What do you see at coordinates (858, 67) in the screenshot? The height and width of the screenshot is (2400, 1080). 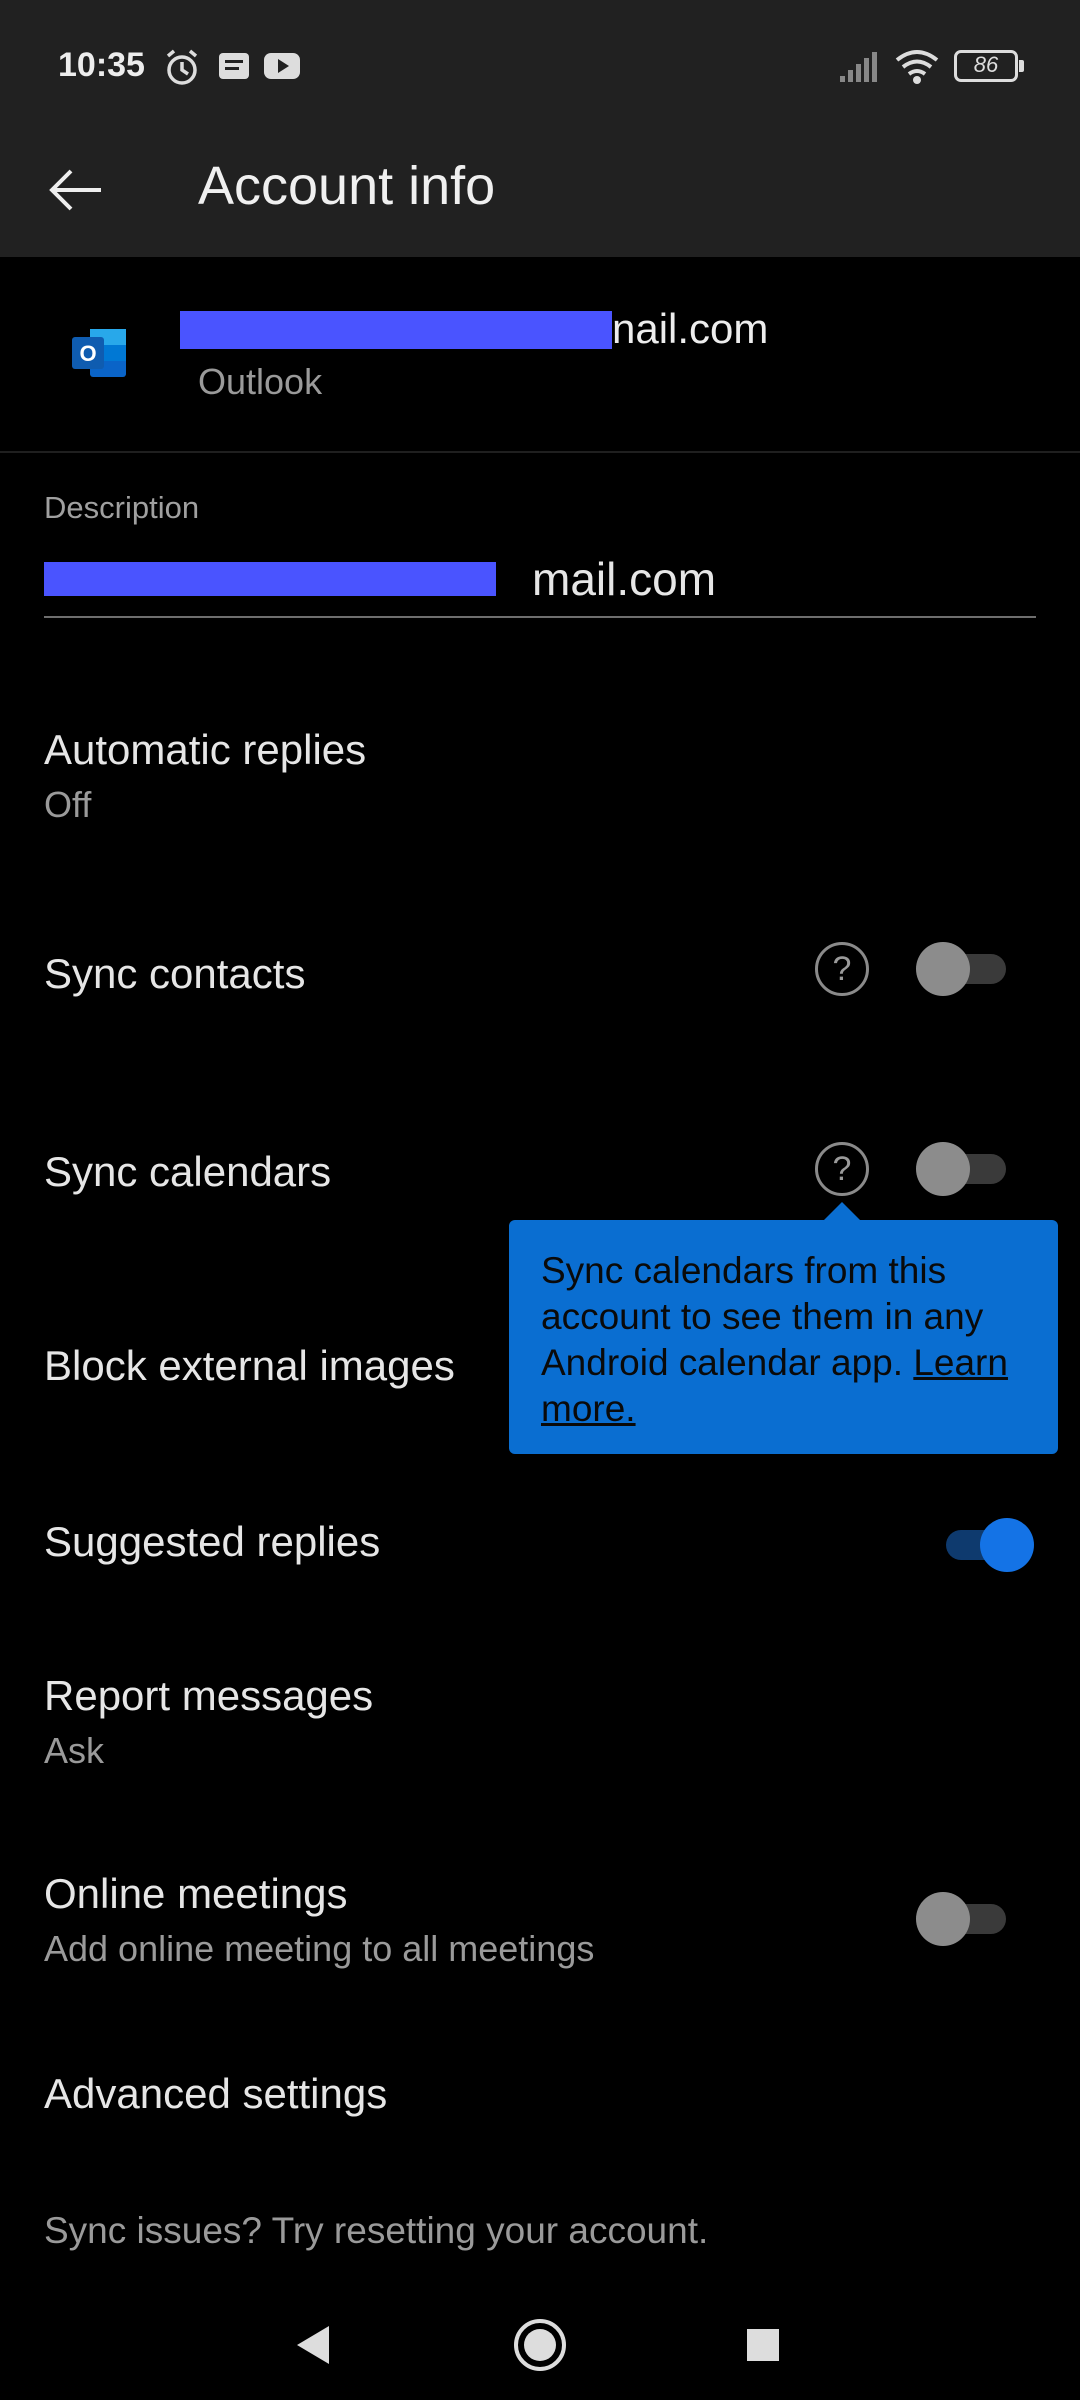 I see `signal-icon` at bounding box center [858, 67].